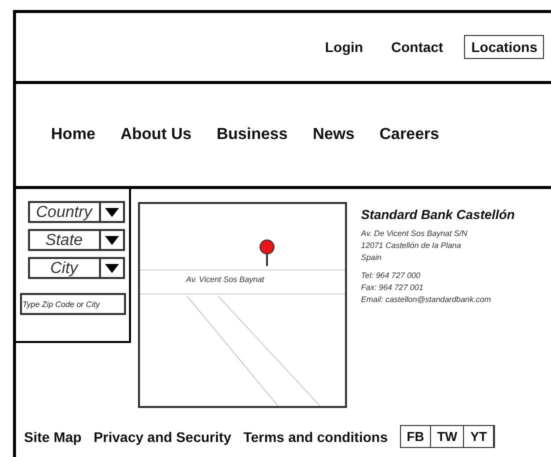 The height and width of the screenshot is (457, 551). What do you see at coordinates (73, 135) in the screenshot?
I see `nav-link: Home` at bounding box center [73, 135].